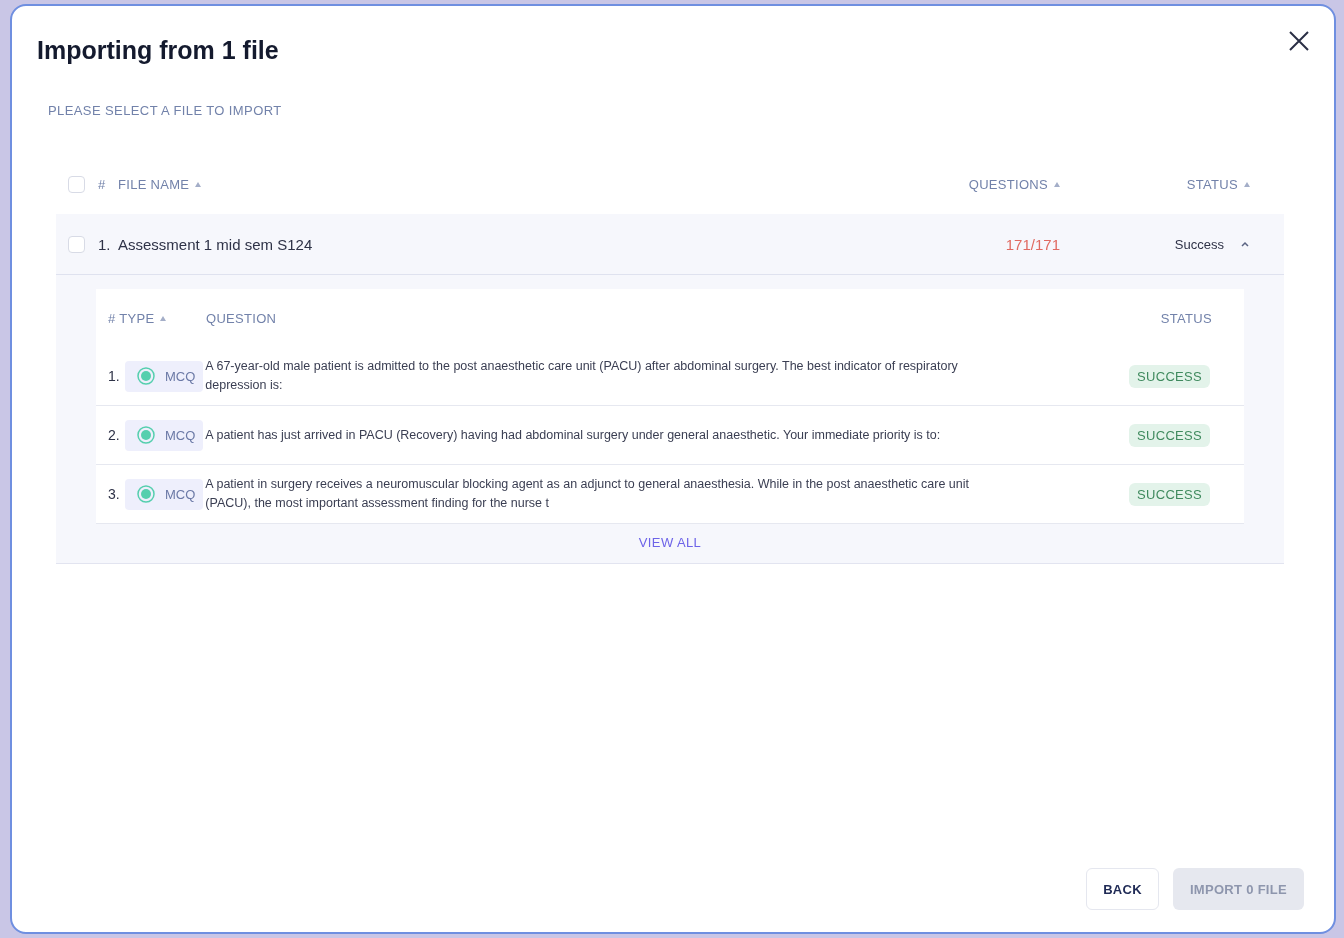 Image resolution: width=1344 pixels, height=938 pixels. I want to click on column-header: FILE NAME, so click(479, 184).